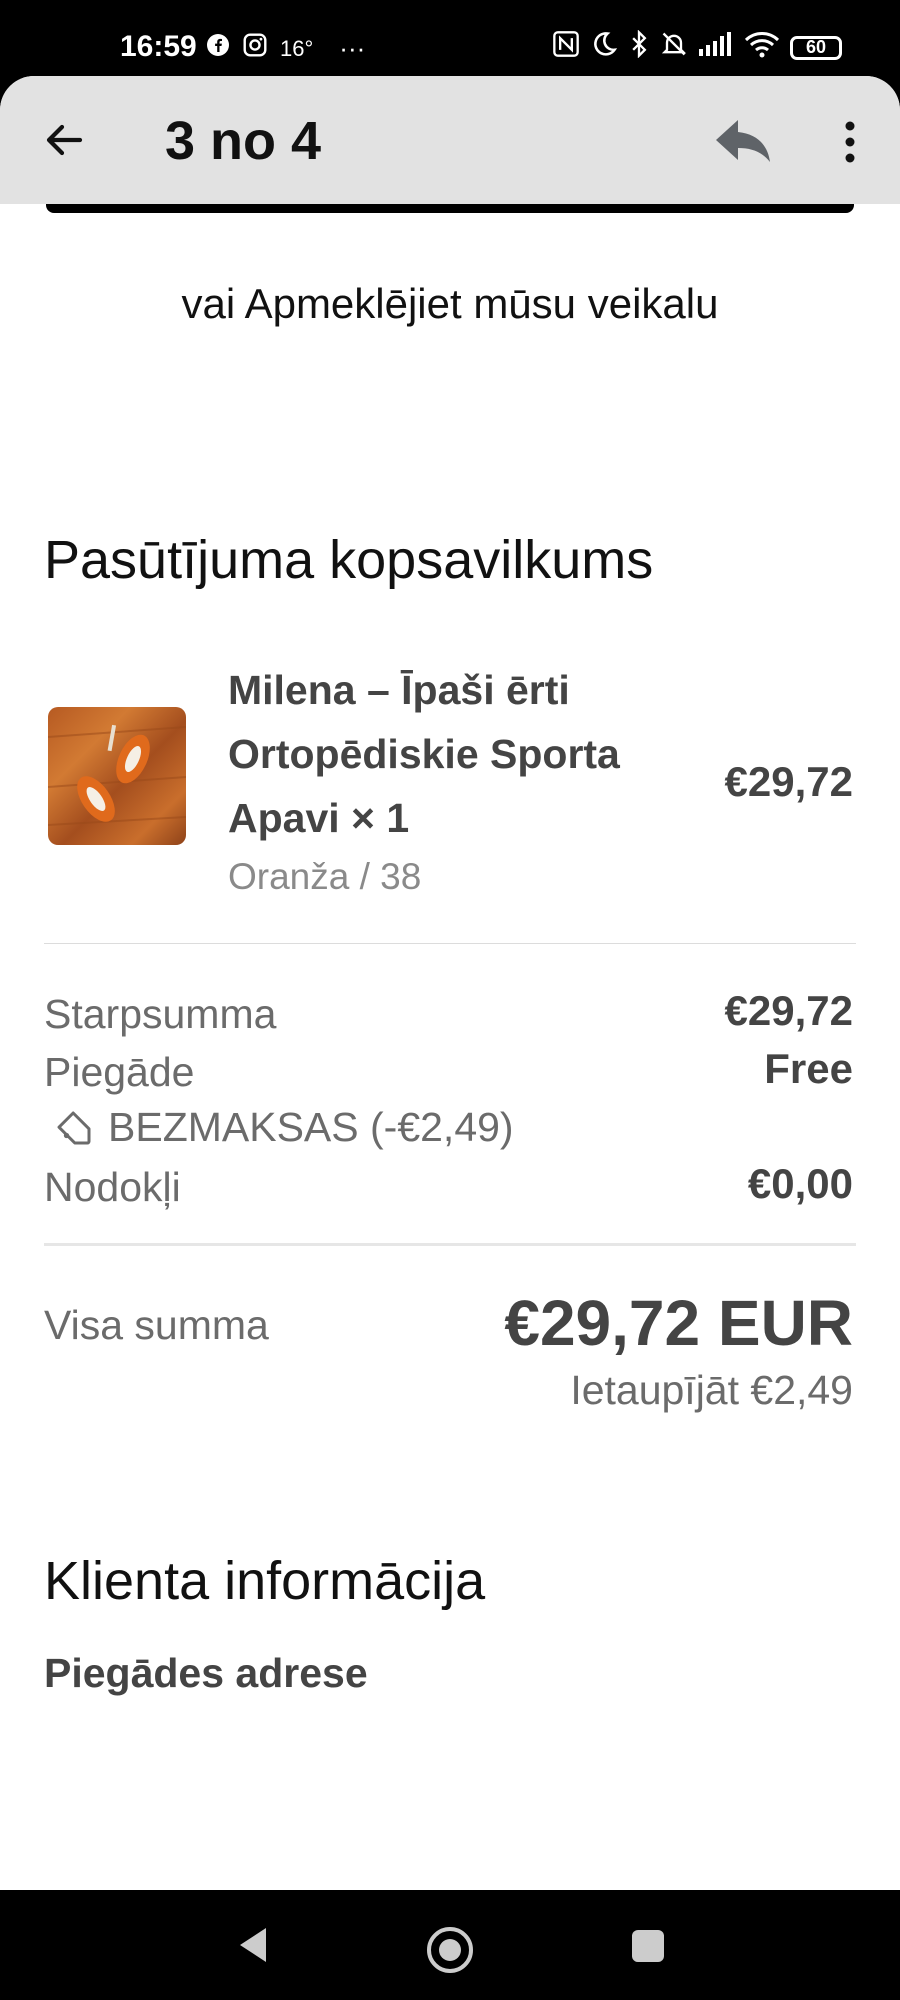  I want to click on facebook-icon, so click(218, 48).